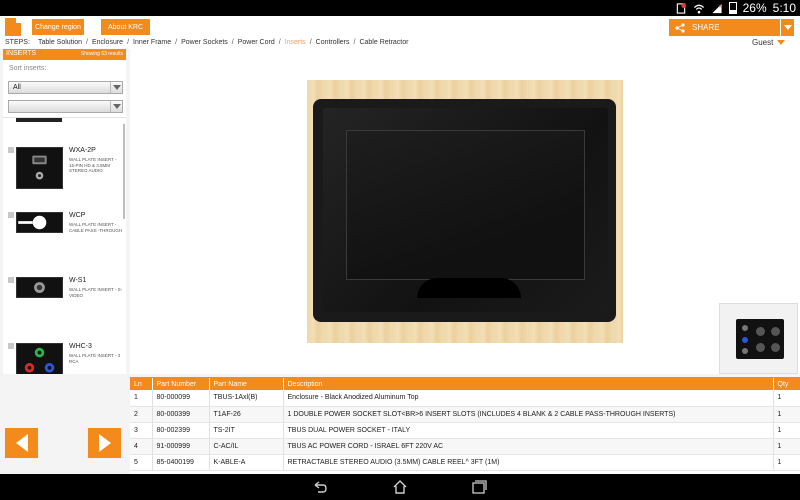  Describe the element at coordinates (246, 430) in the screenshot. I see `cell-part-name: TS-2IT` at that location.